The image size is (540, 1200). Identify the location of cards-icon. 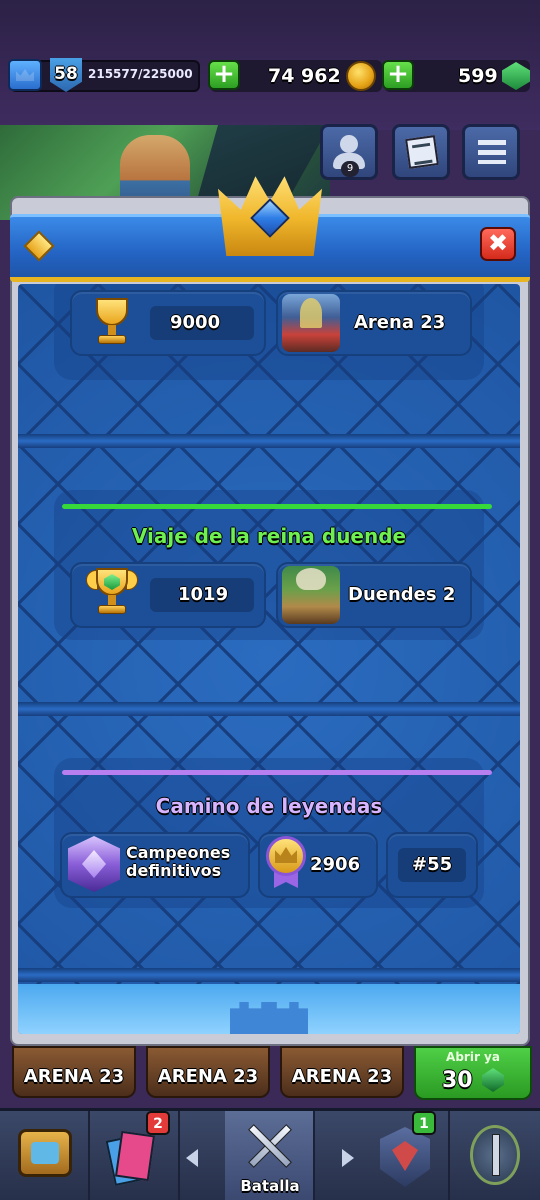
(130, 1158).